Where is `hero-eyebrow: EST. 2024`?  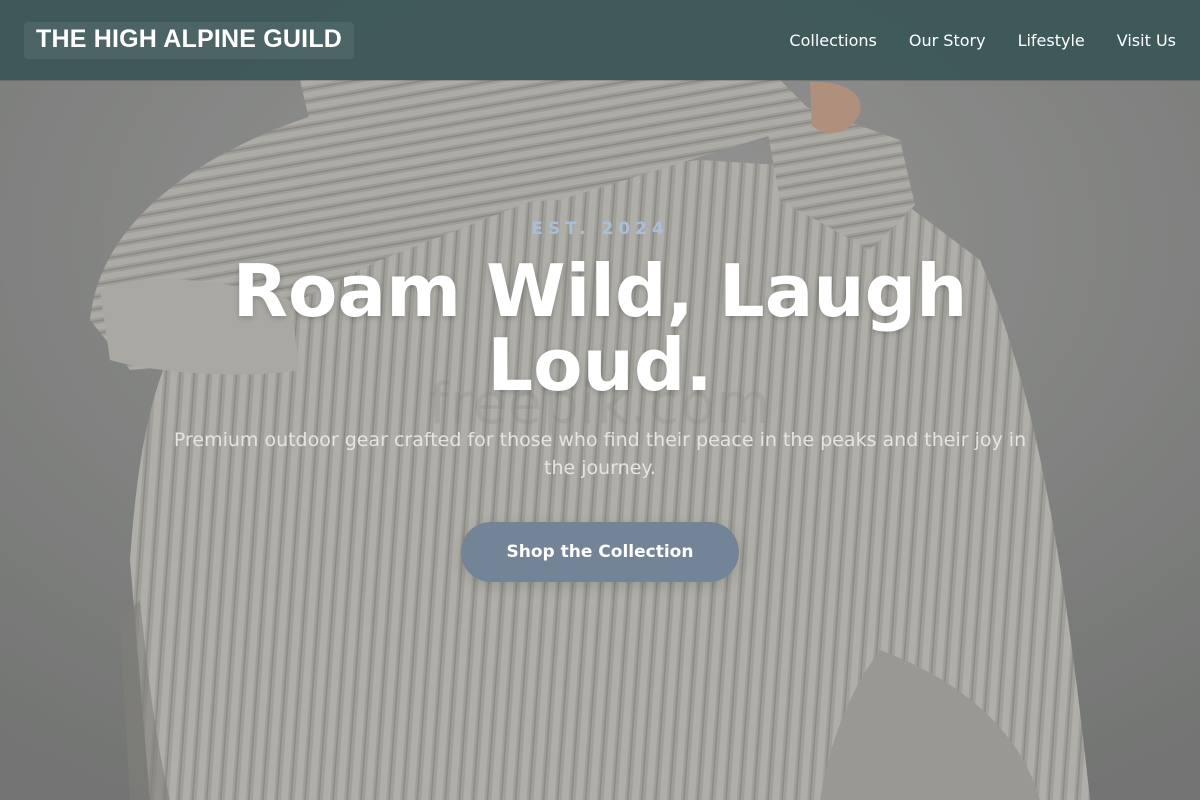
hero-eyebrow: EST. 2024 is located at coordinates (600, 229).